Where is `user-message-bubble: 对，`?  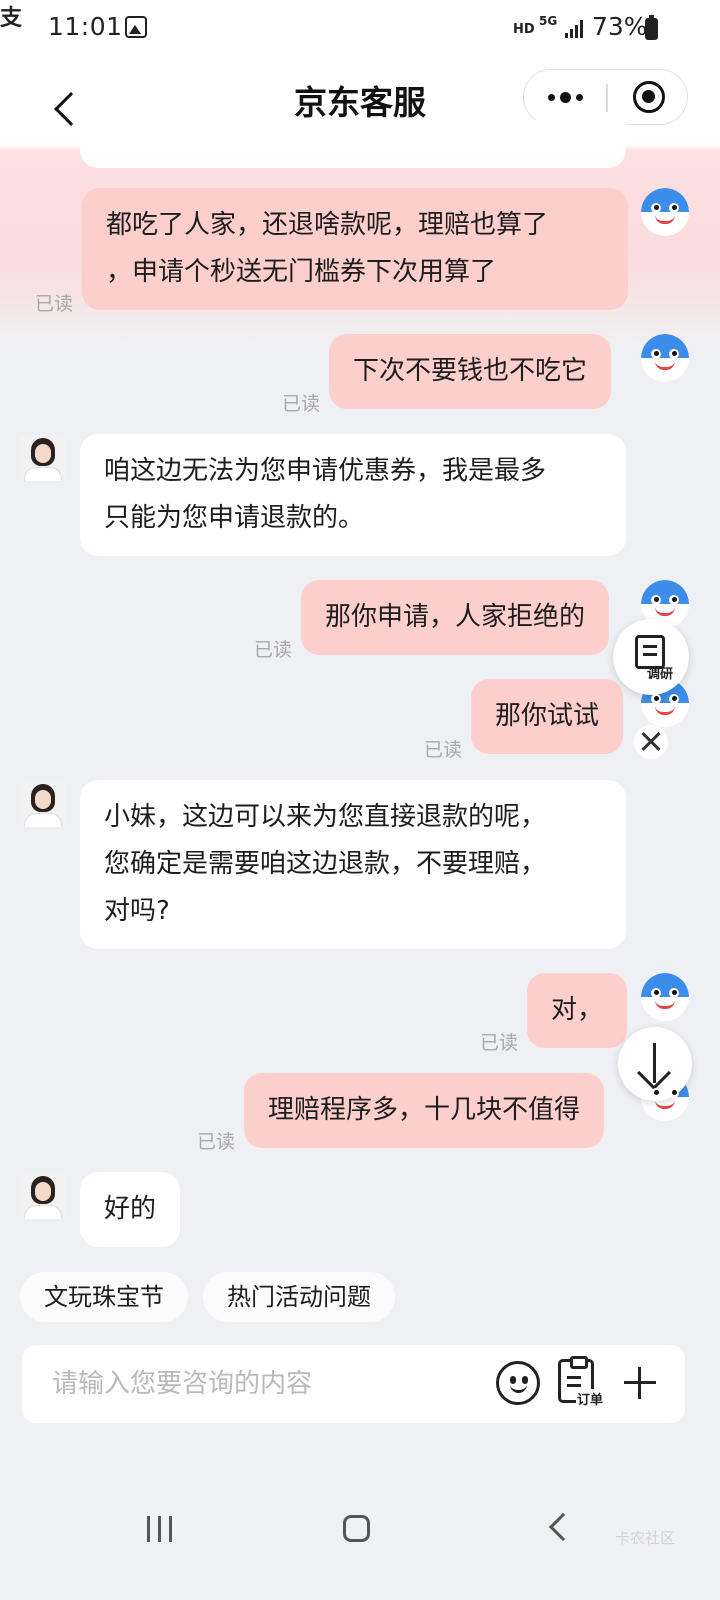 user-message-bubble: 对， is located at coordinates (577, 1010).